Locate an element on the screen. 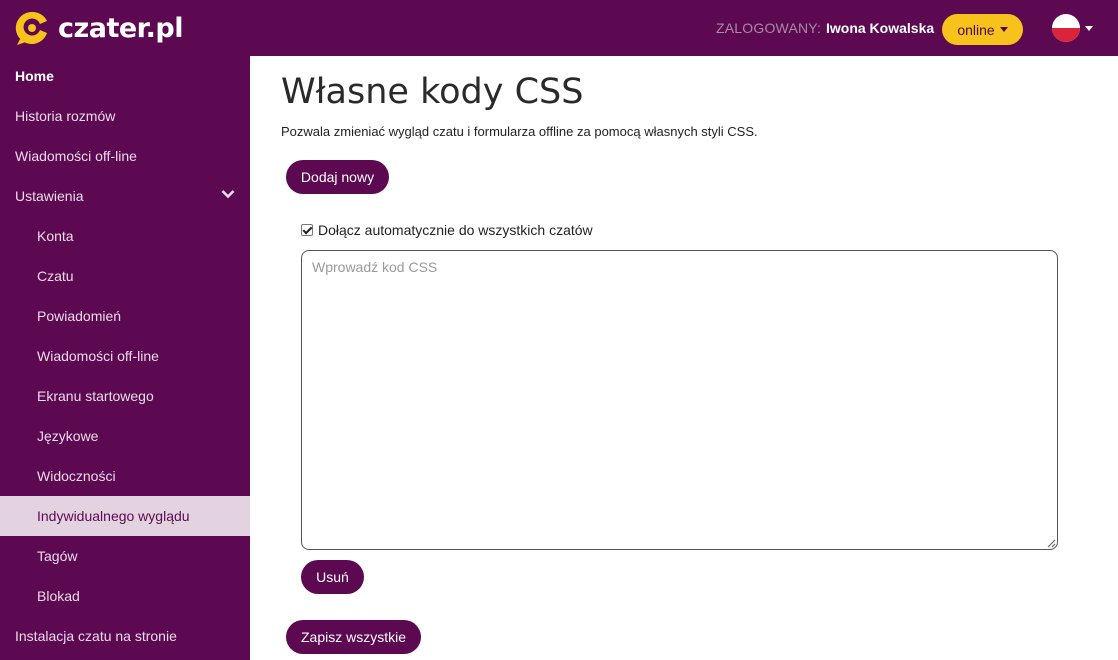 Image resolution: width=1118 pixels, height=660 pixels. logo-text: czater.pl is located at coordinates (120, 28).